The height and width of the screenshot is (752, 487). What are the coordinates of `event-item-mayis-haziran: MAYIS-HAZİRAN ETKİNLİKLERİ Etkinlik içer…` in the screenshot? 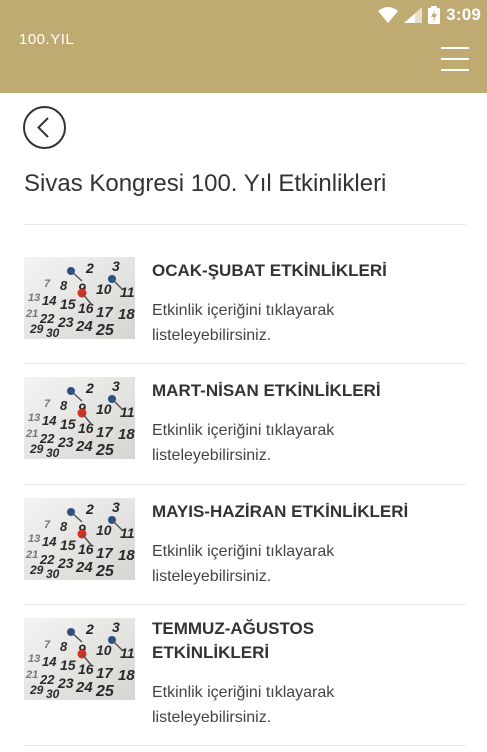 It's located at (245, 558).